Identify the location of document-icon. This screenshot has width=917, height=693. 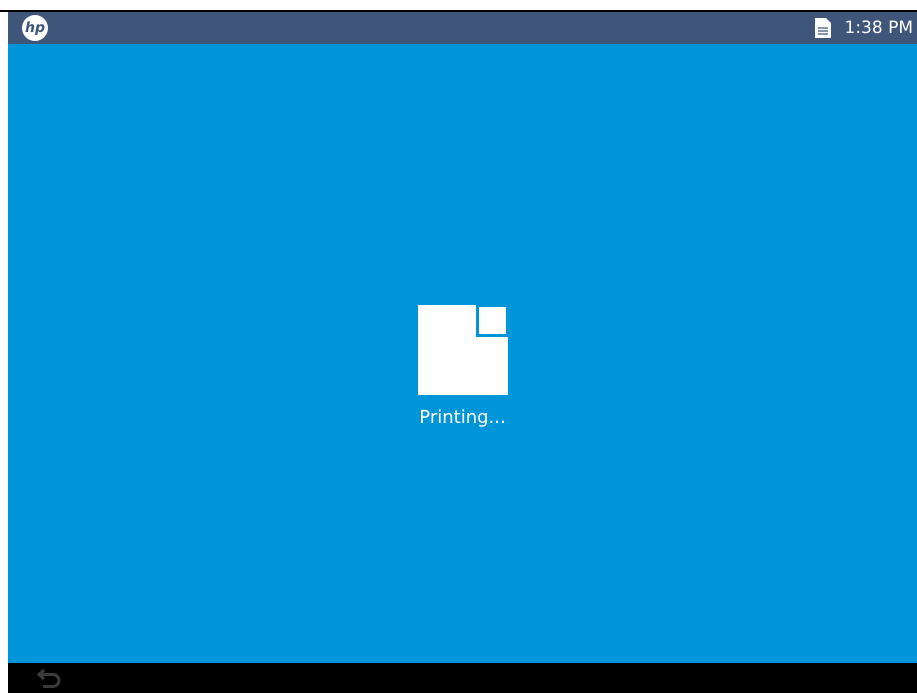
(822, 28).